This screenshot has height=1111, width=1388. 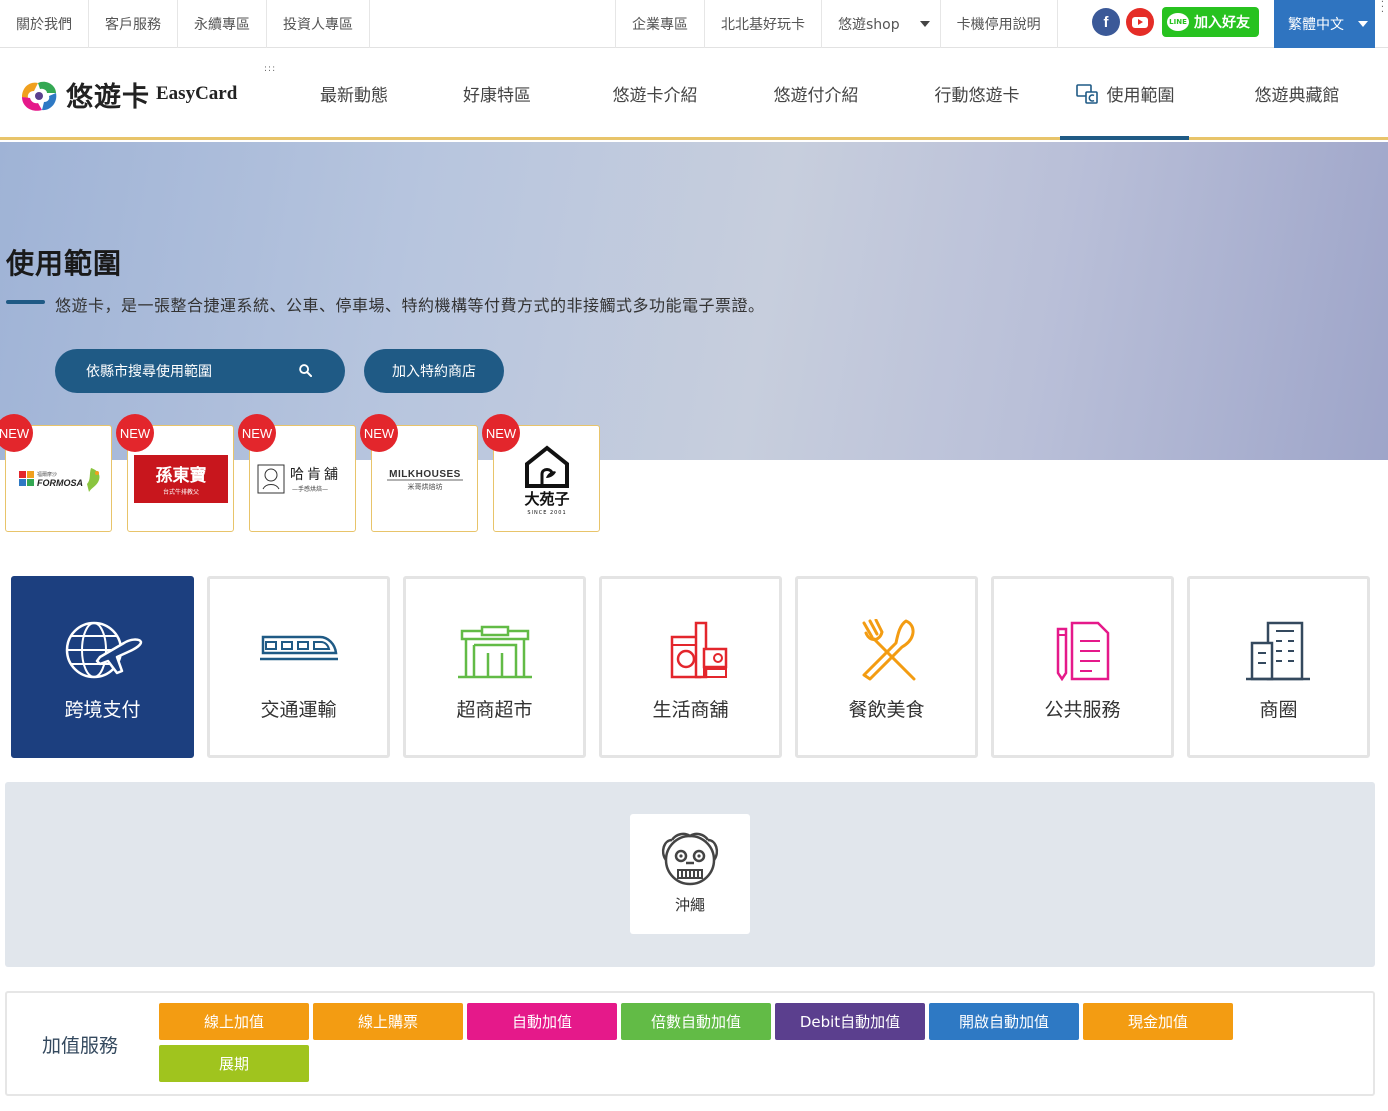 What do you see at coordinates (80, 1046) in the screenshot?
I see `topup-title: 加值服務` at bounding box center [80, 1046].